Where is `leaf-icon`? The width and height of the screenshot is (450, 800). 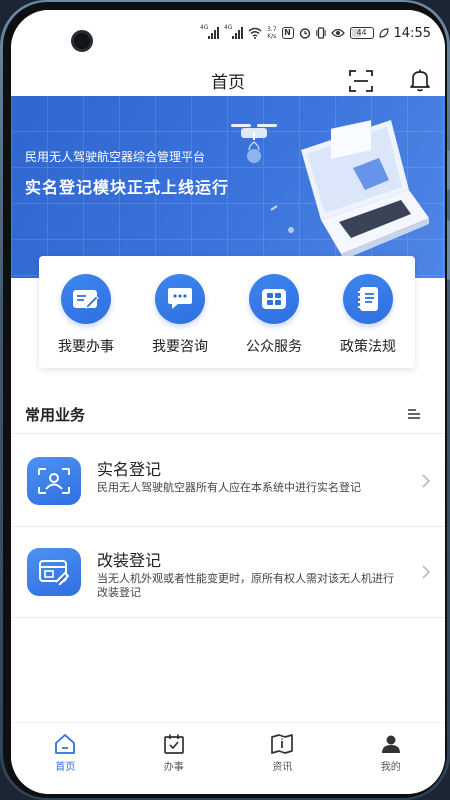 leaf-icon is located at coordinates (383, 33).